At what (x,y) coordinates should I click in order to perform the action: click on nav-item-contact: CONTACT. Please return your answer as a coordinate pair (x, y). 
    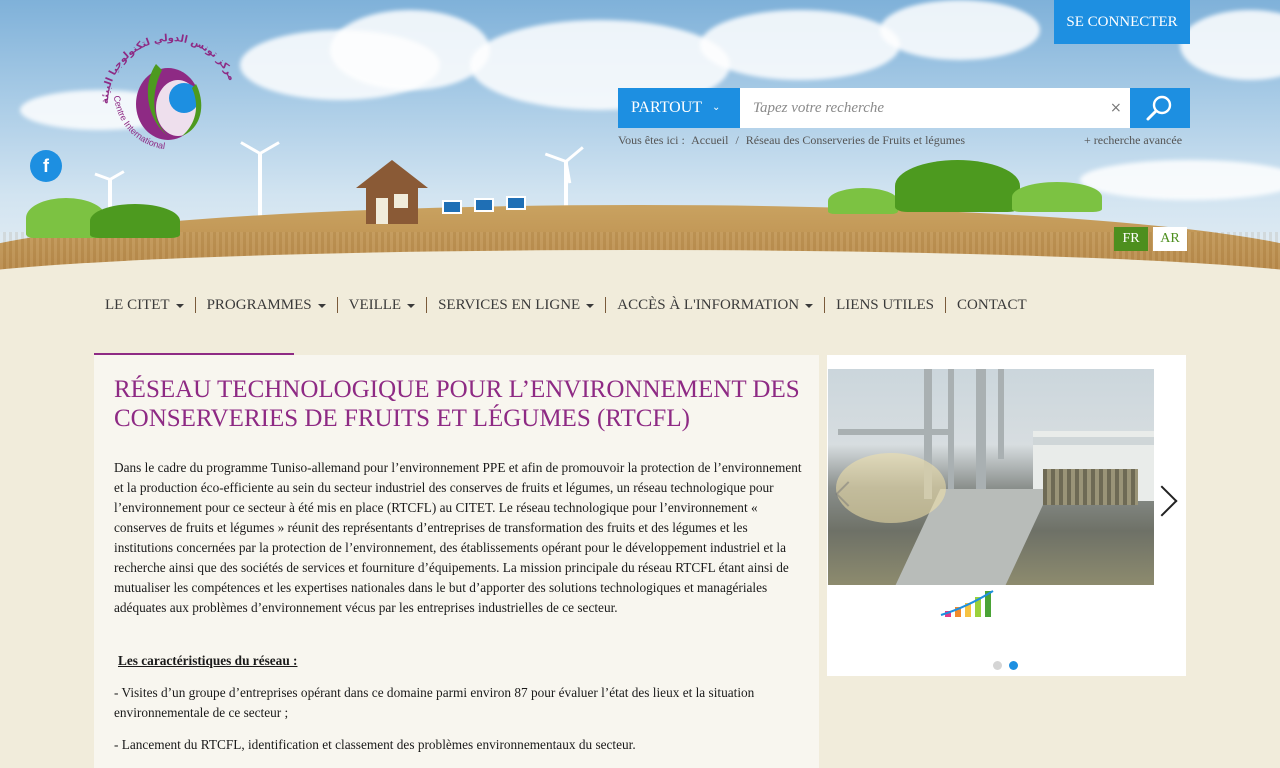
    Looking at the image, I should click on (992, 305).